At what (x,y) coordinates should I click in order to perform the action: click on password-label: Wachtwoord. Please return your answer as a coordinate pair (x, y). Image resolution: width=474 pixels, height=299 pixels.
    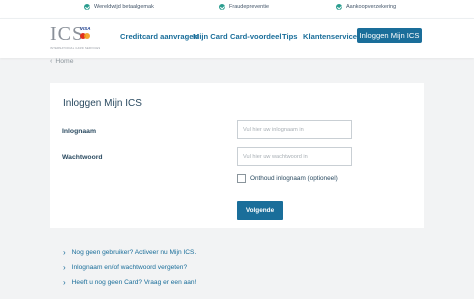
    Looking at the image, I should click on (82, 157).